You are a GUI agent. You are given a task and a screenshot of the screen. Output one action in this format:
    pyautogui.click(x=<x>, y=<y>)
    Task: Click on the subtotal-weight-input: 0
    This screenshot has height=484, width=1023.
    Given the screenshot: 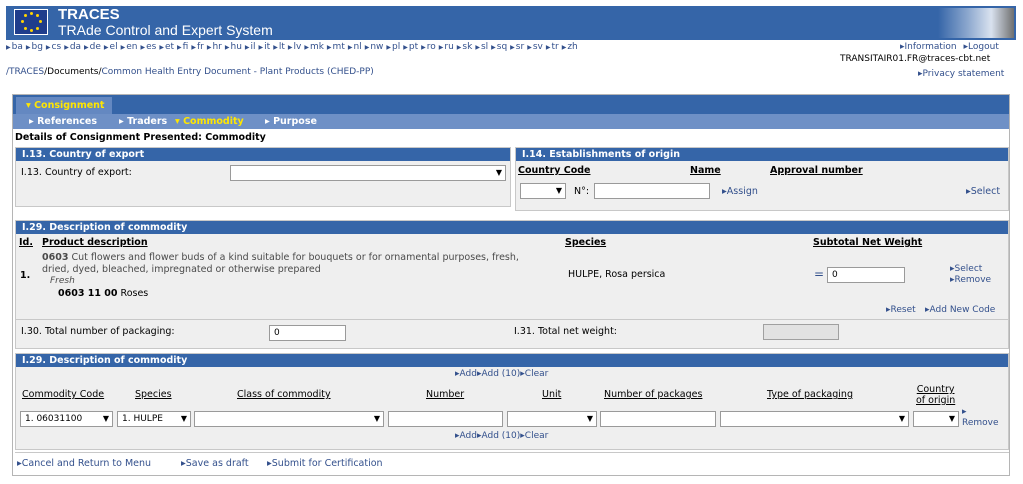 What is the action you would take?
    pyautogui.click(x=866, y=275)
    